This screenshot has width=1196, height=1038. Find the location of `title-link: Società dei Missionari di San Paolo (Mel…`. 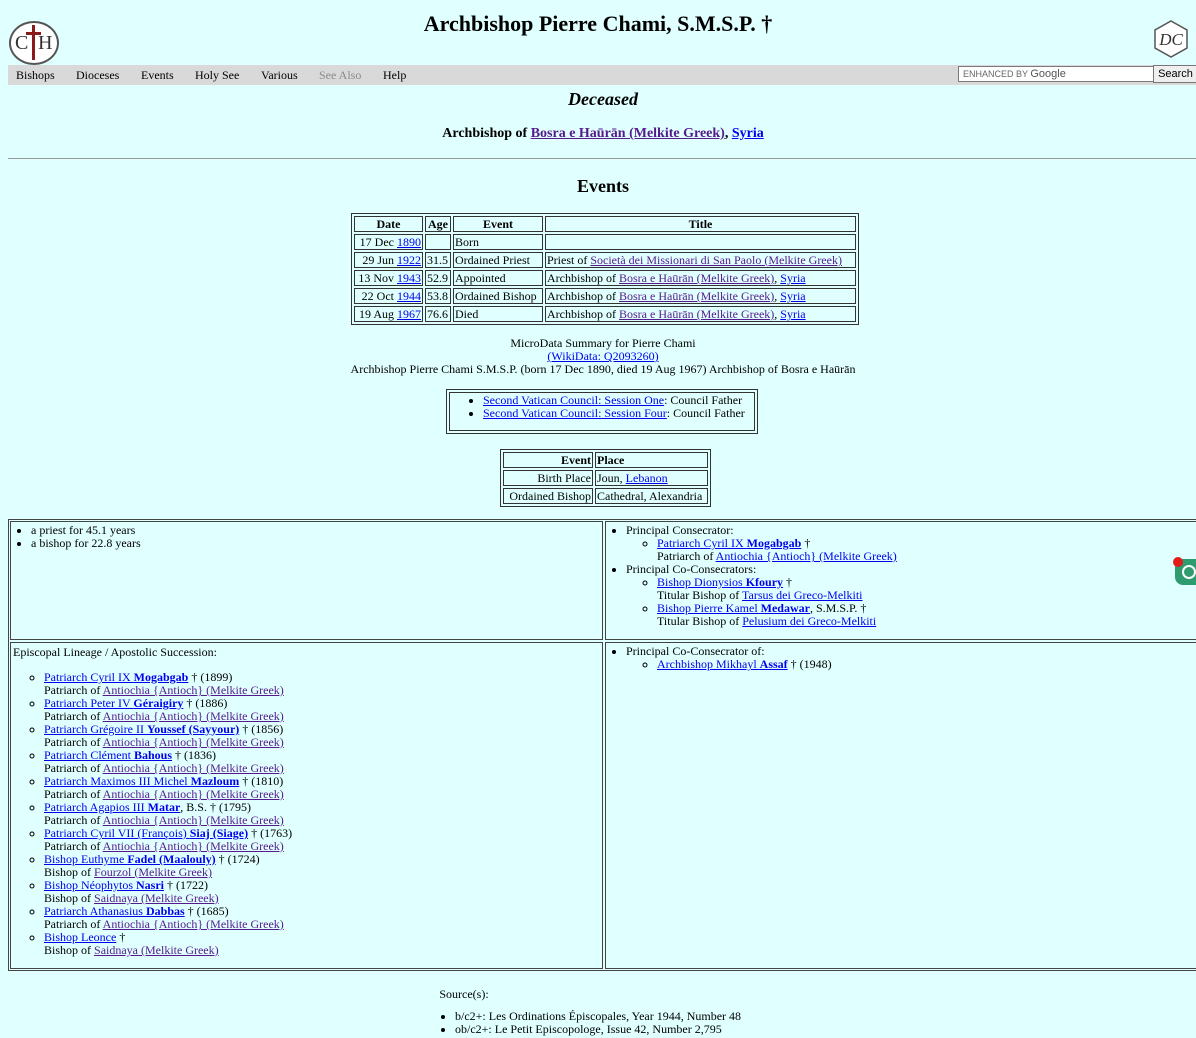

title-link: Società dei Missionari di San Paolo (Mel… is located at coordinates (716, 260).